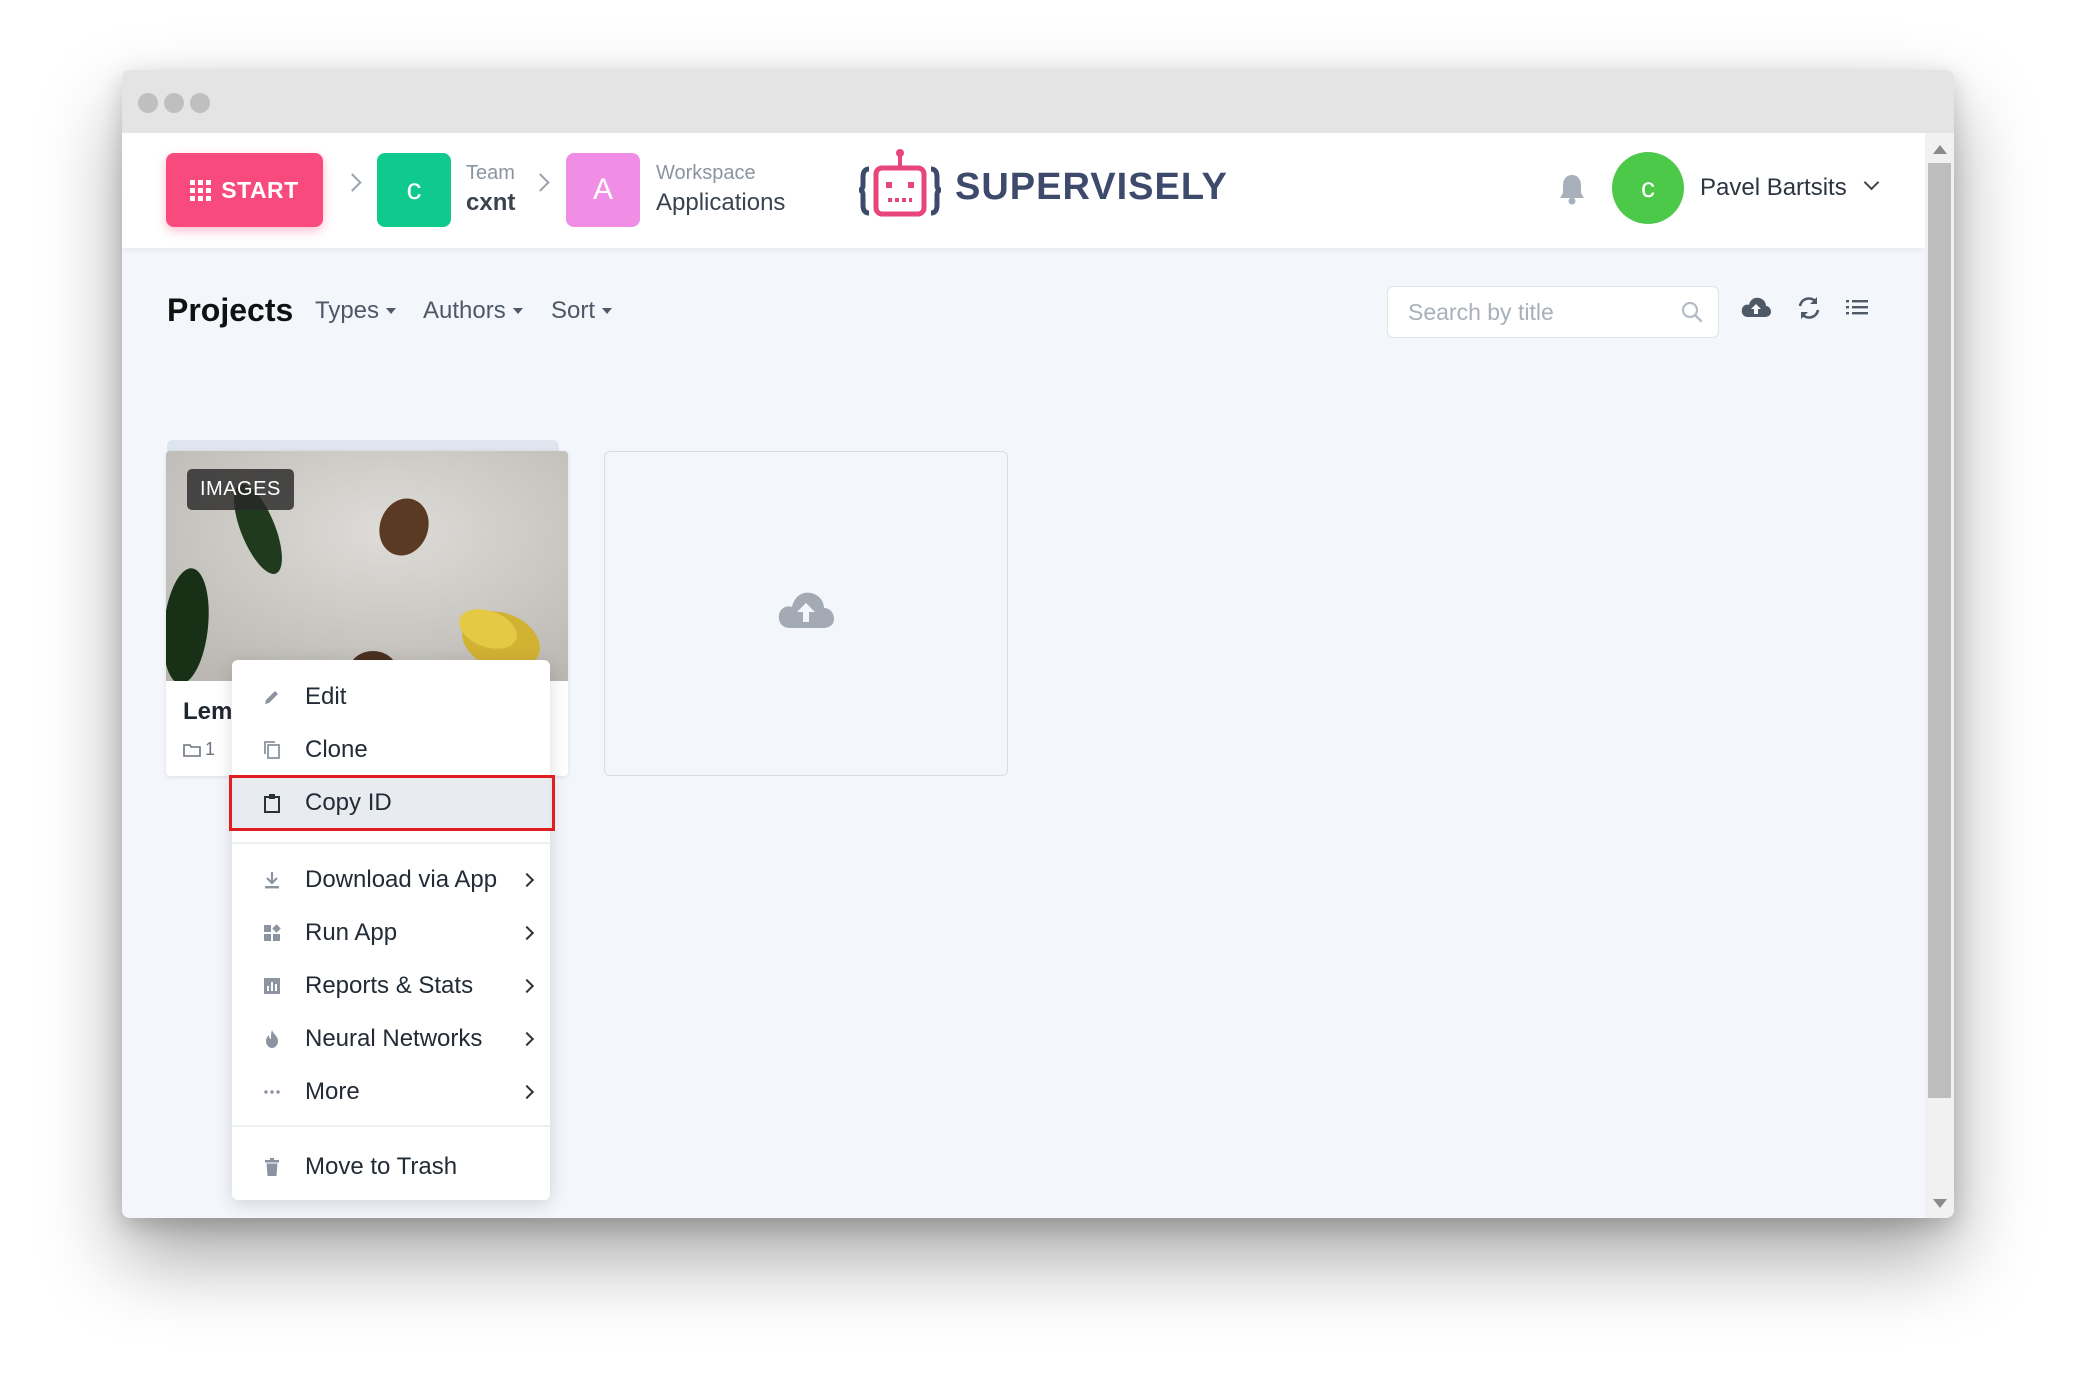 The image size is (2075, 1393). Describe the element at coordinates (1871, 182) in the screenshot. I see `user-menu-chevron-icon` at that location.